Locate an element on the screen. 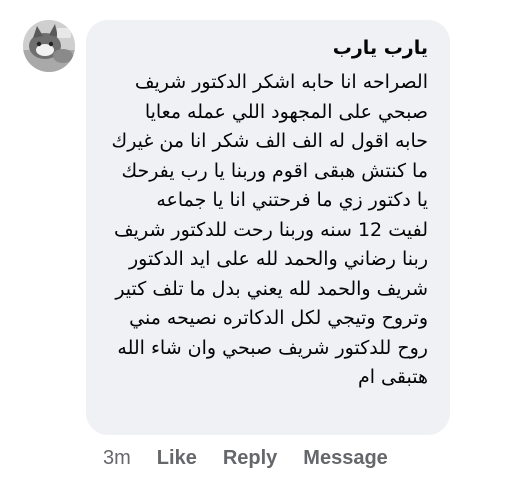 This screenshot has height=496, width=525. comment-line: وتروح وتيجي لكل الدكاتره نصيحه مني is located at coordinates (278, 318).